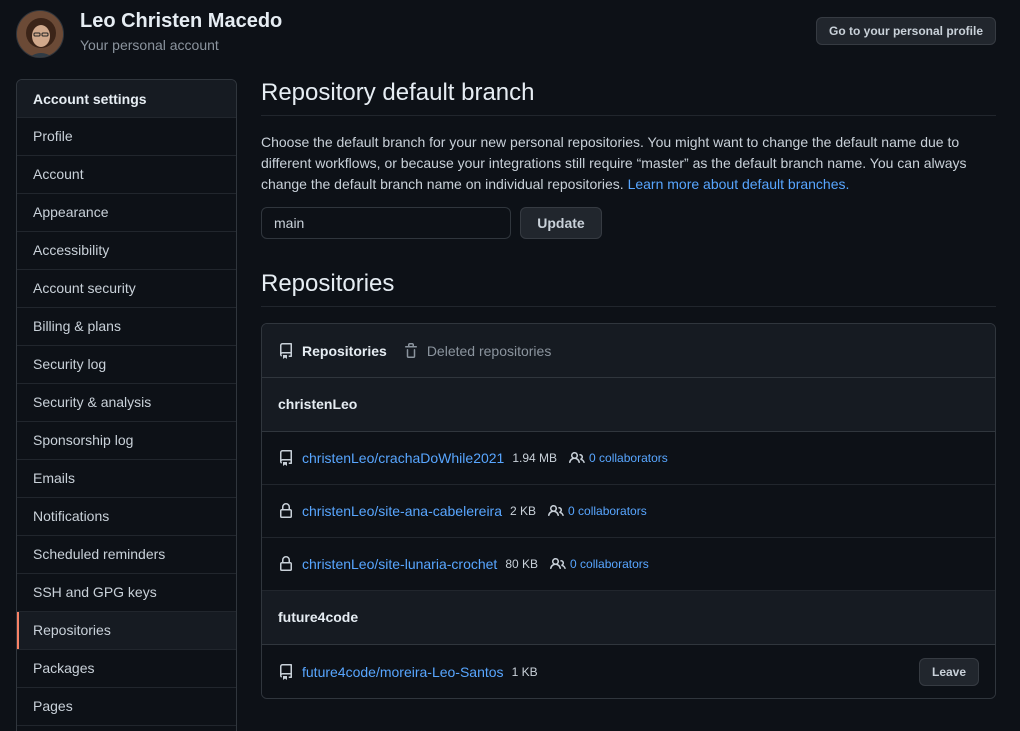 The width and height of the screenshot is (1020, 731). Describe the element at coordinates (126, 555) in the screenshot. I see `sidebar-item-scheduled-reminders: Scheduled reminders` at that location.